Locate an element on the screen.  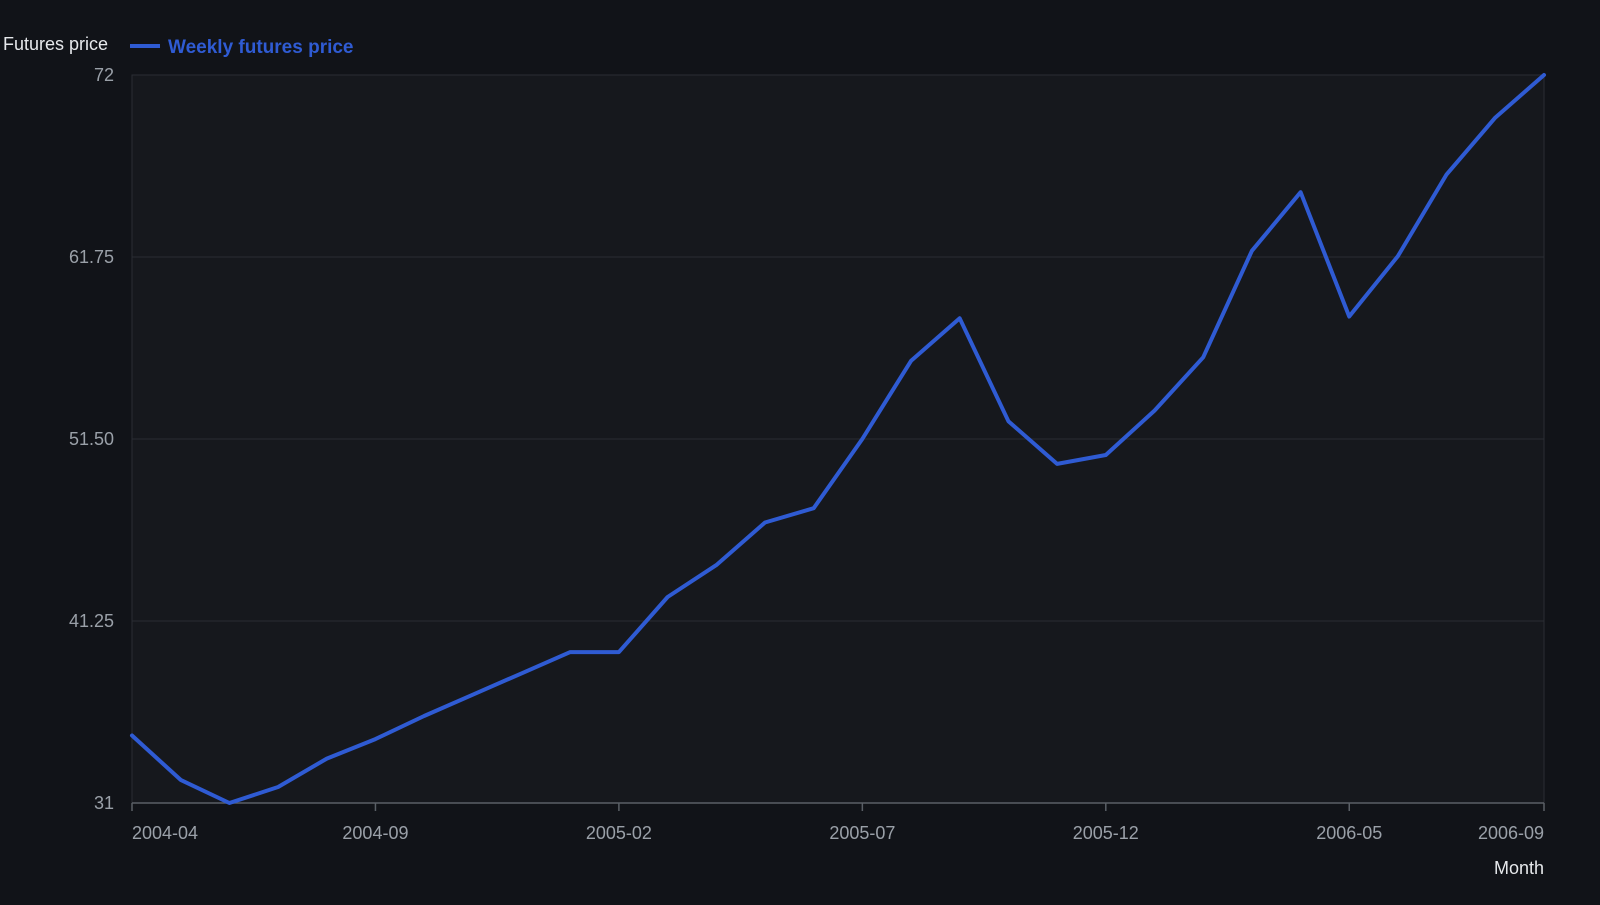
x-tick-label: 2005-07 is located at coordinates (862, 833).